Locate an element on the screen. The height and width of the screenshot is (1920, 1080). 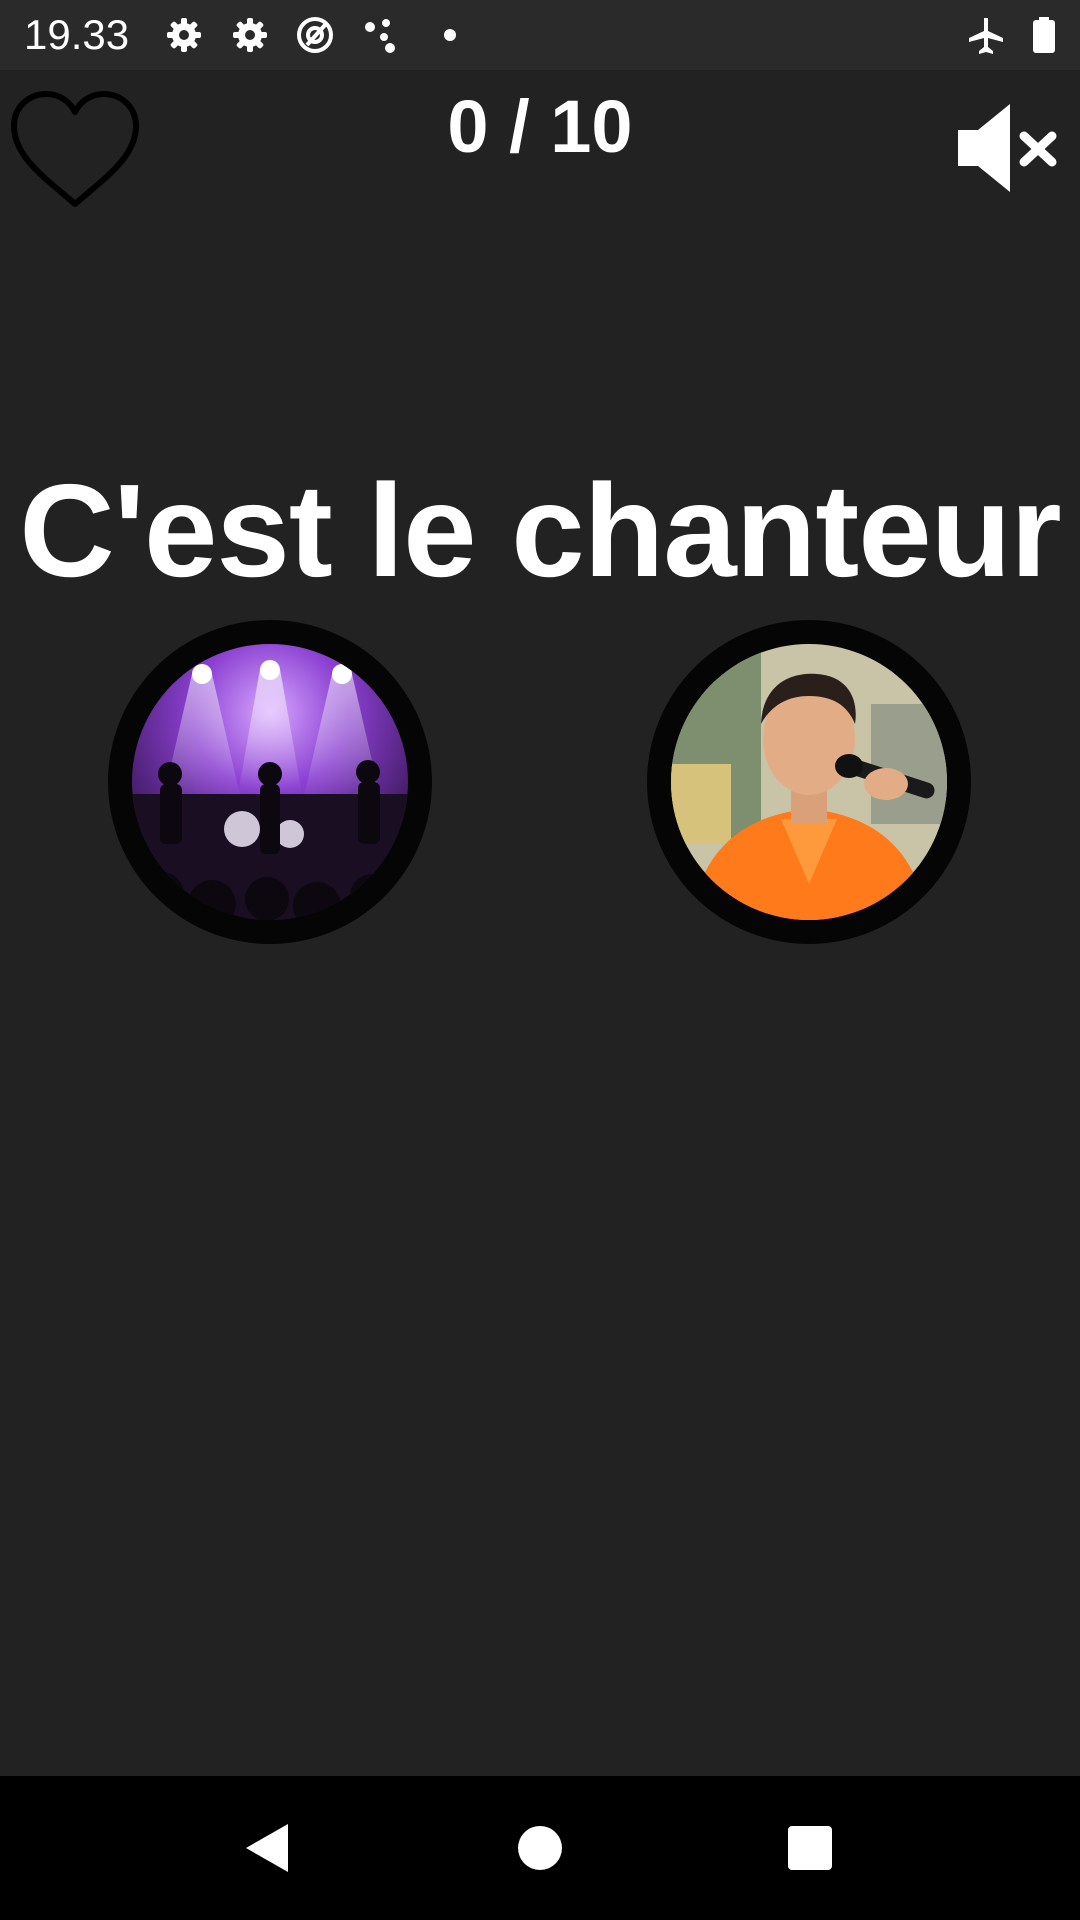
favorite-button is located at coordinates (75, 149).